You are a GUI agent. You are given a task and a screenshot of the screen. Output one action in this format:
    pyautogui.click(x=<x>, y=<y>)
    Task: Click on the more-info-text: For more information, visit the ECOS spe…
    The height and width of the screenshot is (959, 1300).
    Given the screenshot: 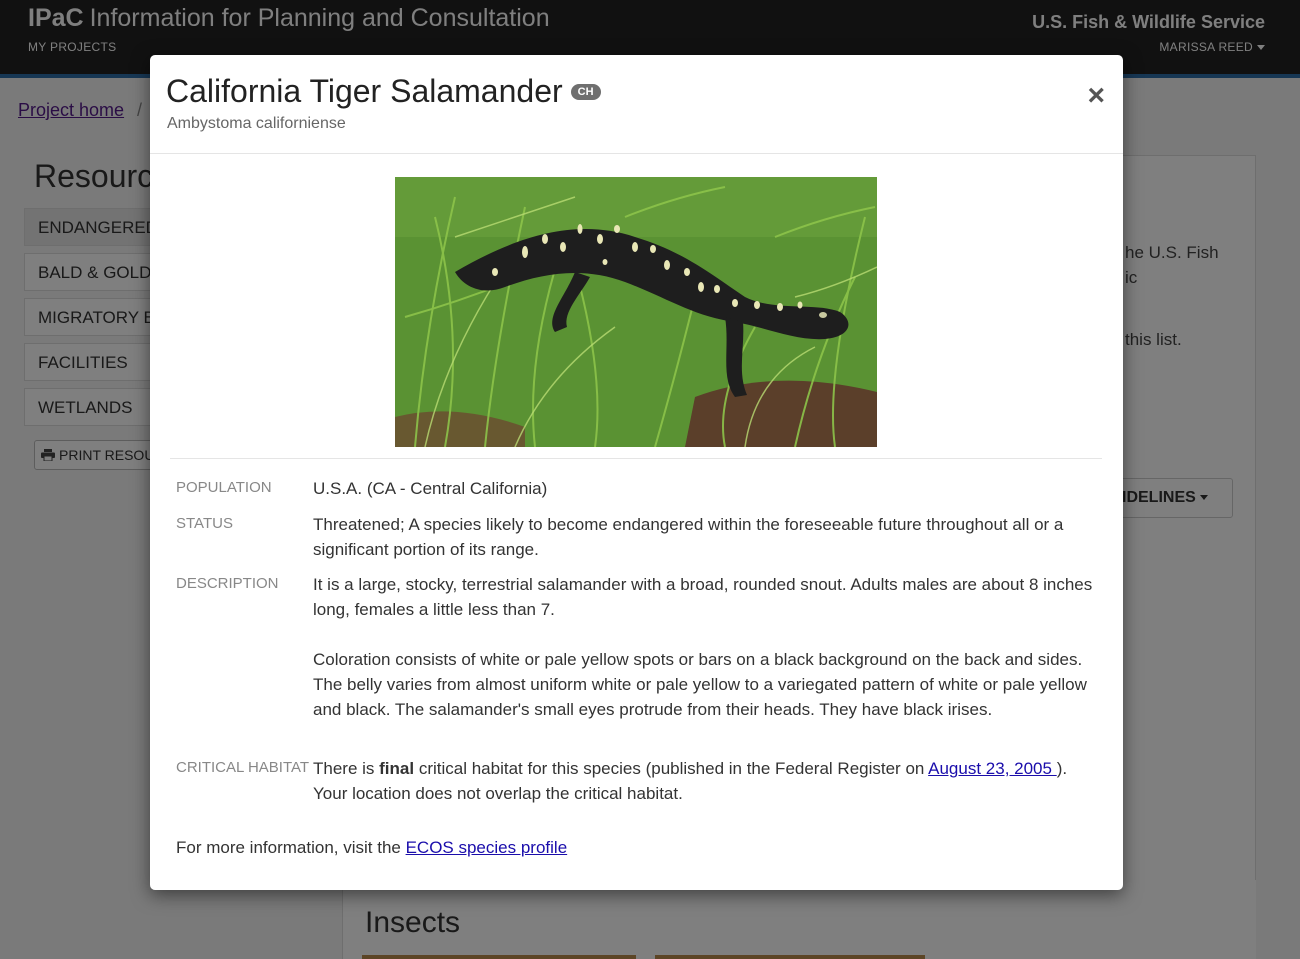 What is the action you would take?
    pyautogui.click(x=371, y=848)
    